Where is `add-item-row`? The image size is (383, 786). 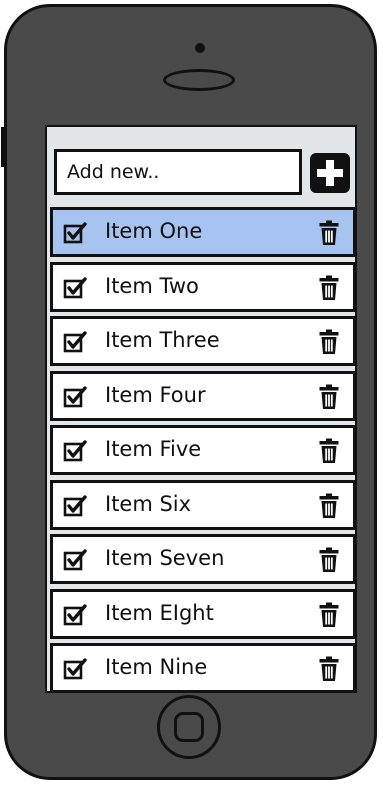
add-item-row is located at coordinates (203, 173).